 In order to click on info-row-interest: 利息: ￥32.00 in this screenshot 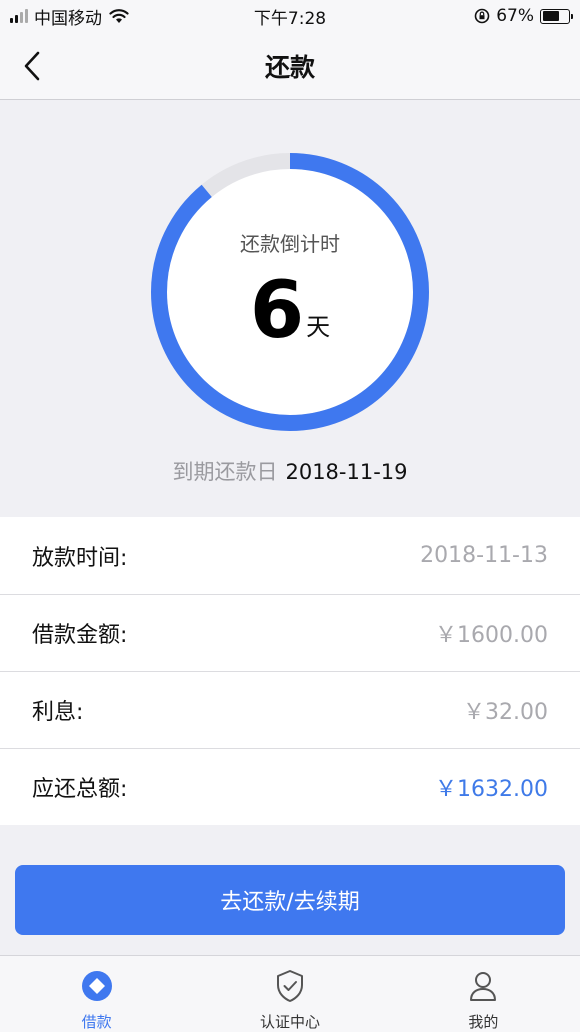, I will do `click(290, 709)`.